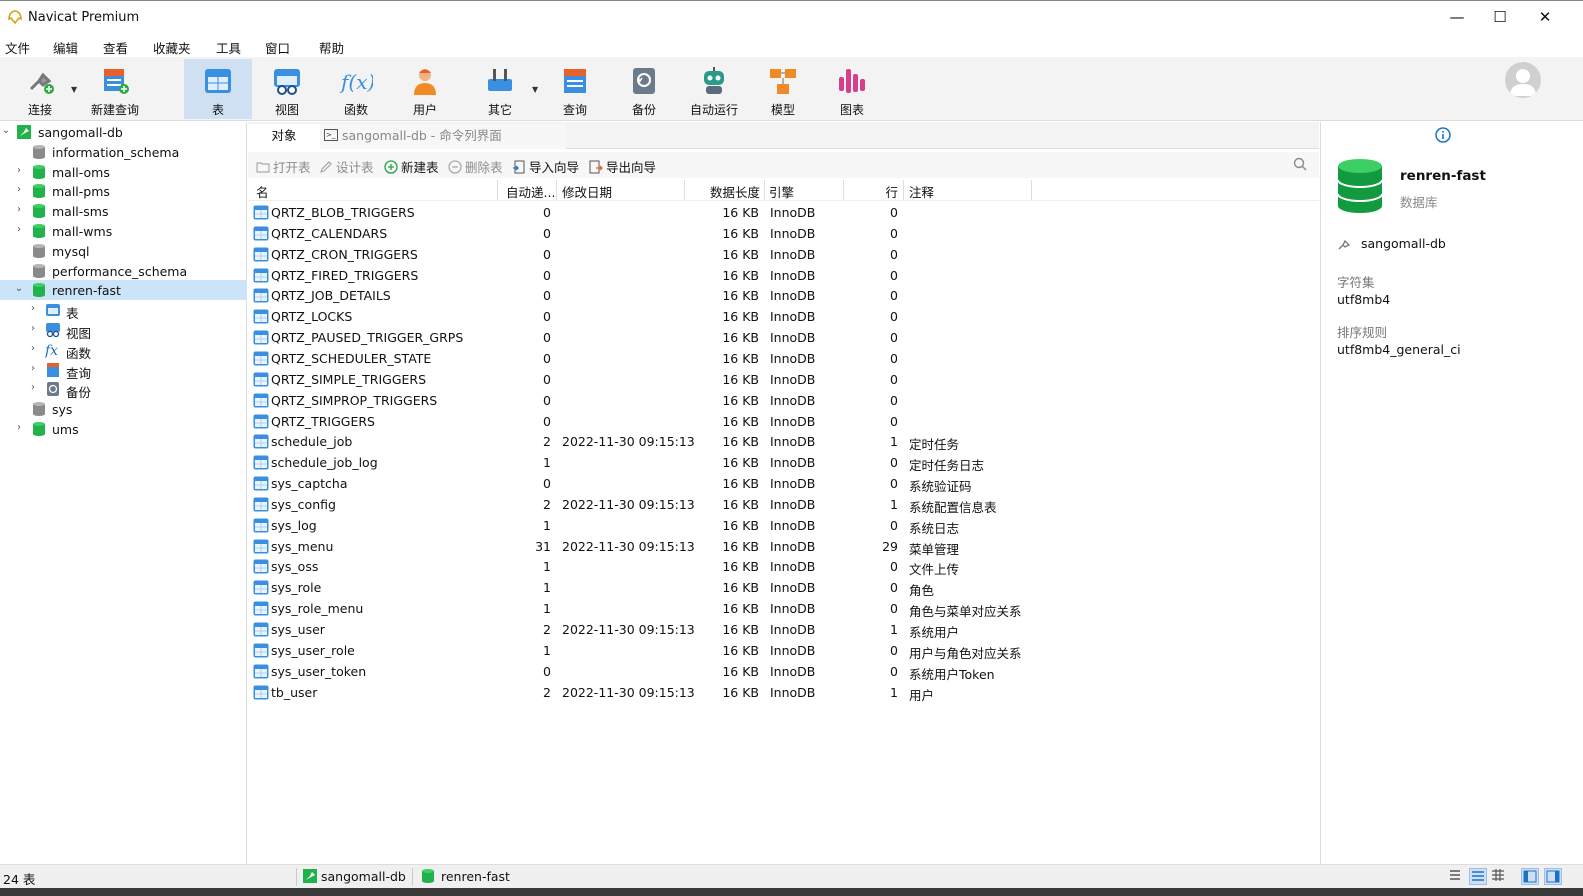 This screenshot has width=1583, height=896. I want to click on menu-tools: 工具, so click(228, 47).